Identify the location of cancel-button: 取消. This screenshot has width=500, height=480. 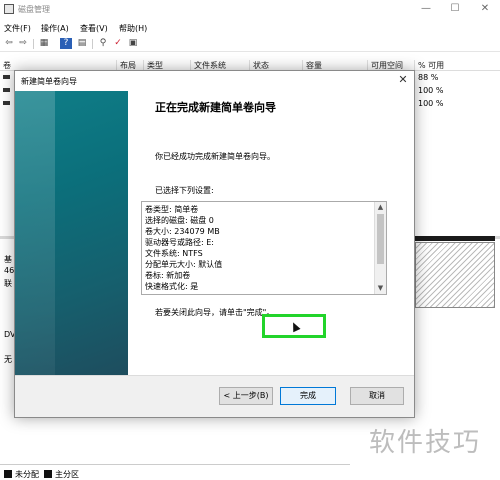
(377, 396).